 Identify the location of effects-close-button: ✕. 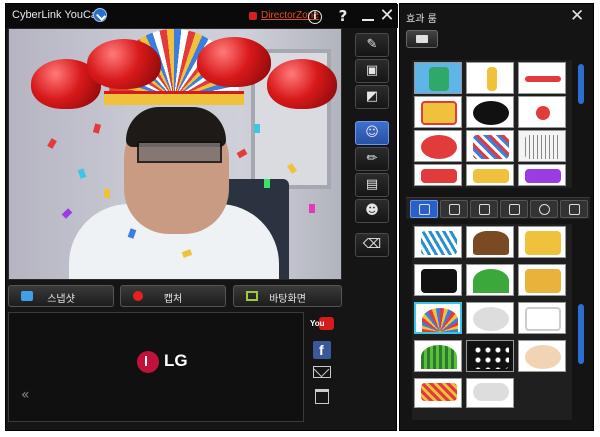
(577, 16).